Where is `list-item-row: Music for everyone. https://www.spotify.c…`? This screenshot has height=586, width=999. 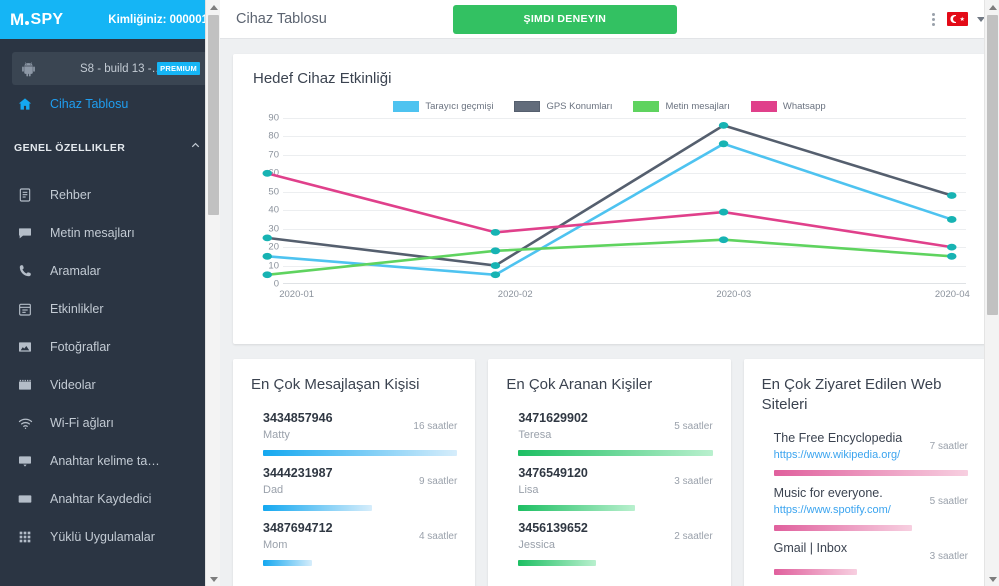 list-item-row: Music for everyone. https://www.spotify.c… is located at coordinates (871, 501).